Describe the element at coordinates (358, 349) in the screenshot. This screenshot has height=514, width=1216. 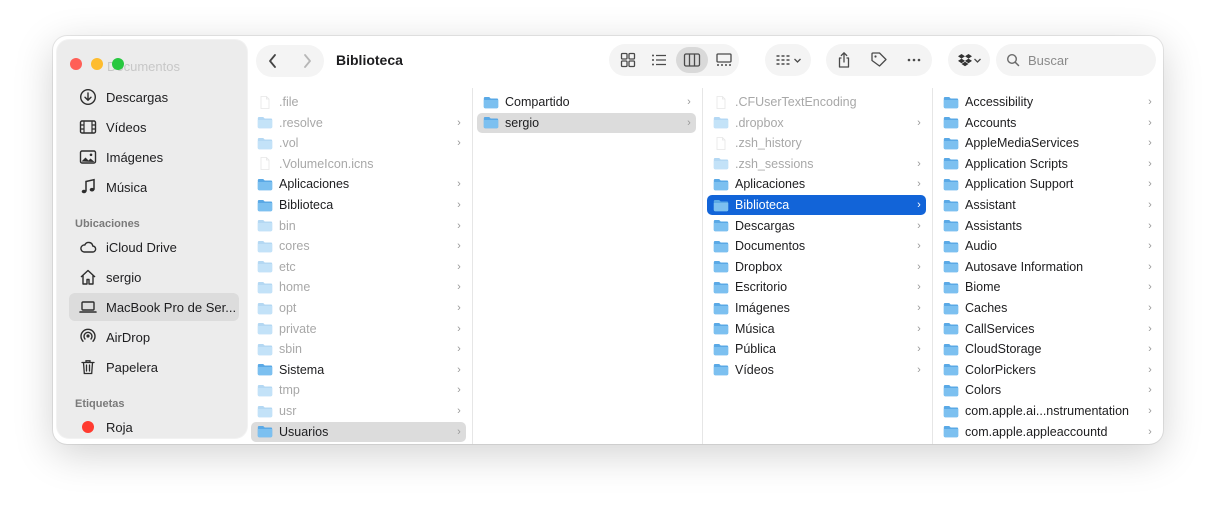
I see `list-item: sbin ›` at that location.